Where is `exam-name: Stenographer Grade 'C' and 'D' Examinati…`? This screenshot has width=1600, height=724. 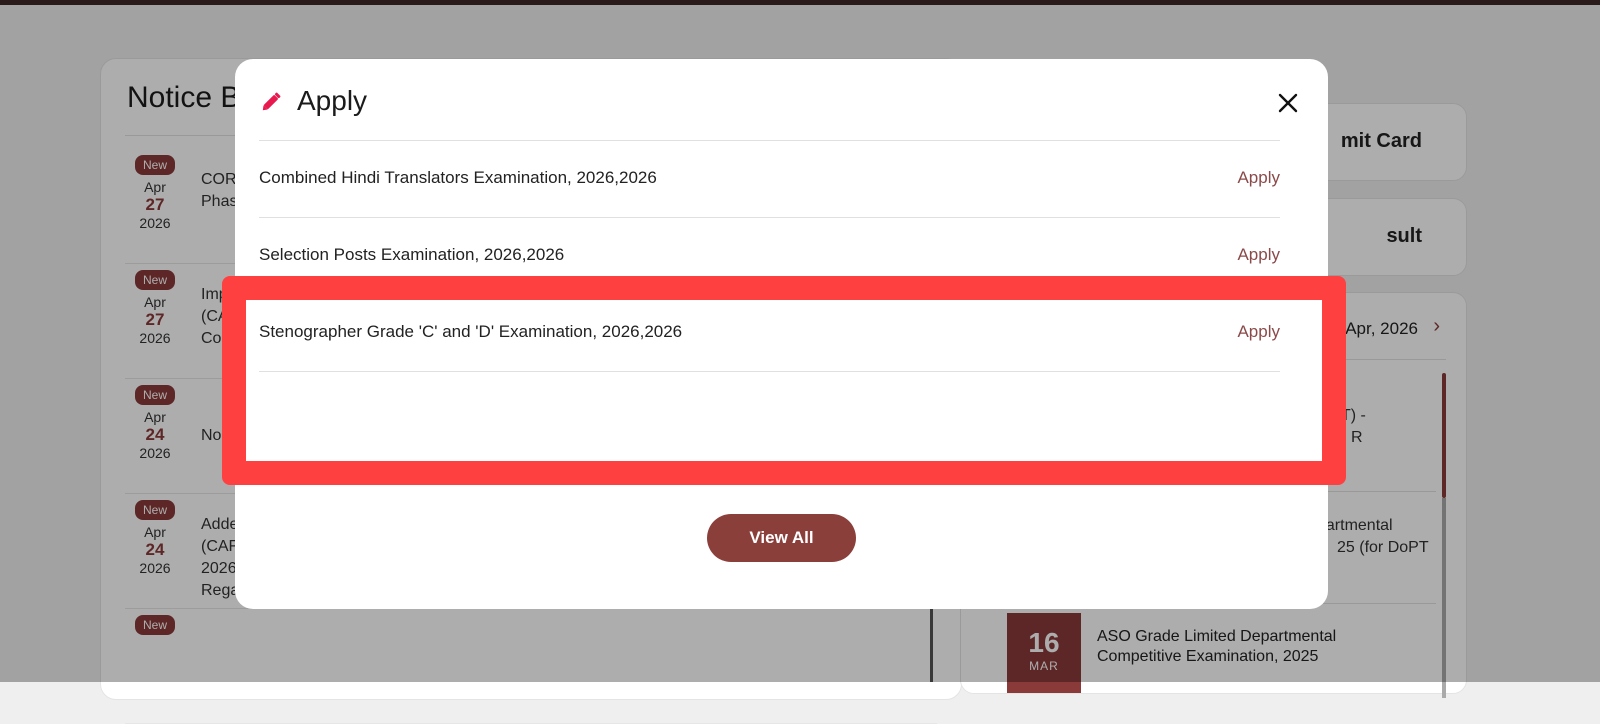 exam-name: Stenographer Grade 'C' and 'D' Examinati… is located at coordinates (471, 331).